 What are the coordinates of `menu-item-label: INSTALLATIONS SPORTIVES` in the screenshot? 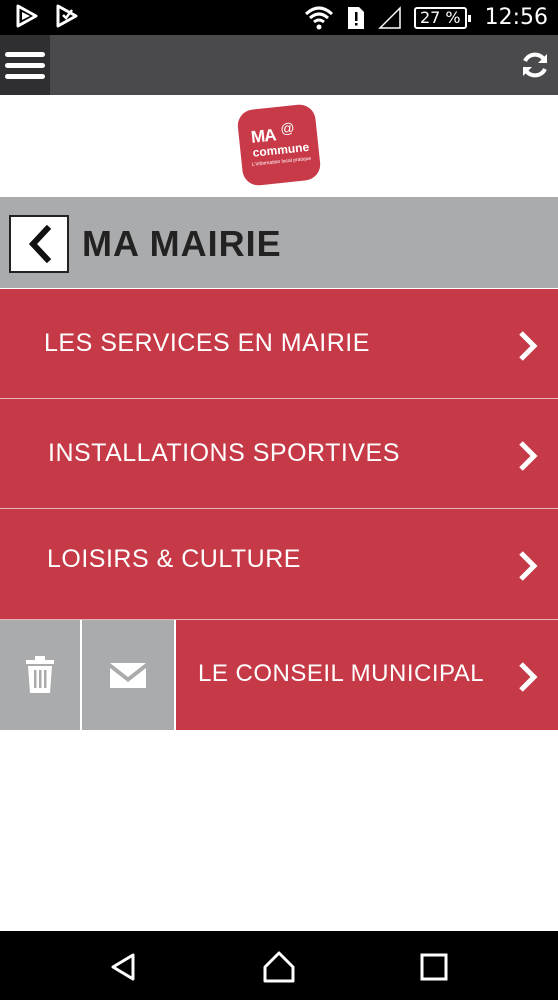 It's located at (224, 453).